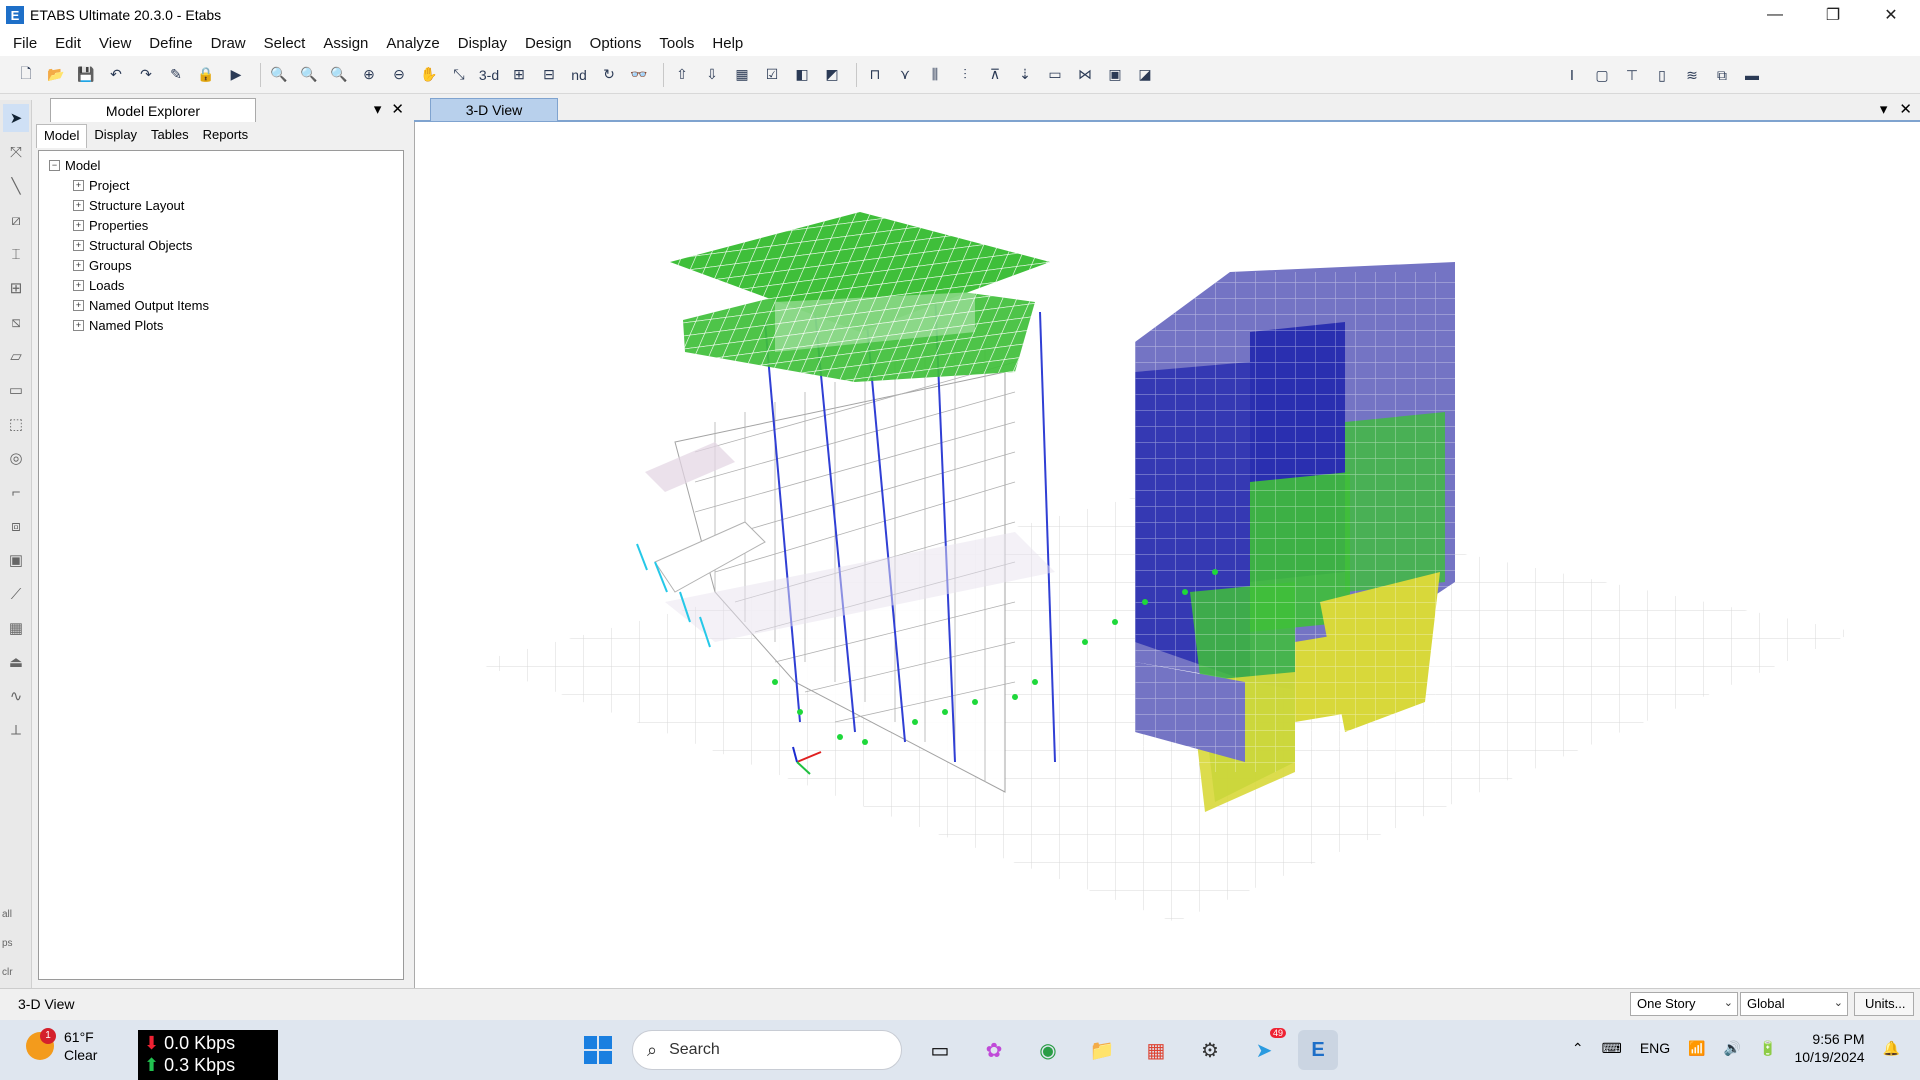 The image size is (1920, 1080). I want to click on tree-node-structure-layout: + Structure Layout, so click(233, 205).